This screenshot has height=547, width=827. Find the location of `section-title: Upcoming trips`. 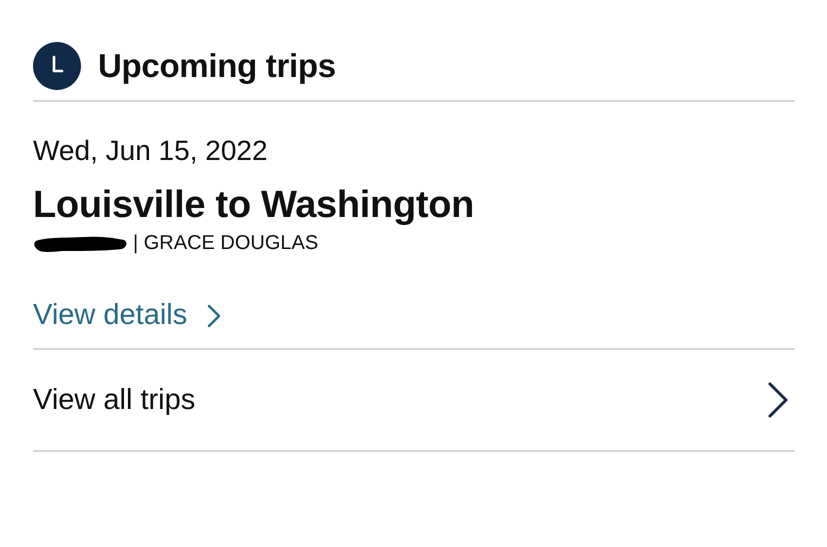

section-title: Upcoming trips is located at coordinates (217, 66).